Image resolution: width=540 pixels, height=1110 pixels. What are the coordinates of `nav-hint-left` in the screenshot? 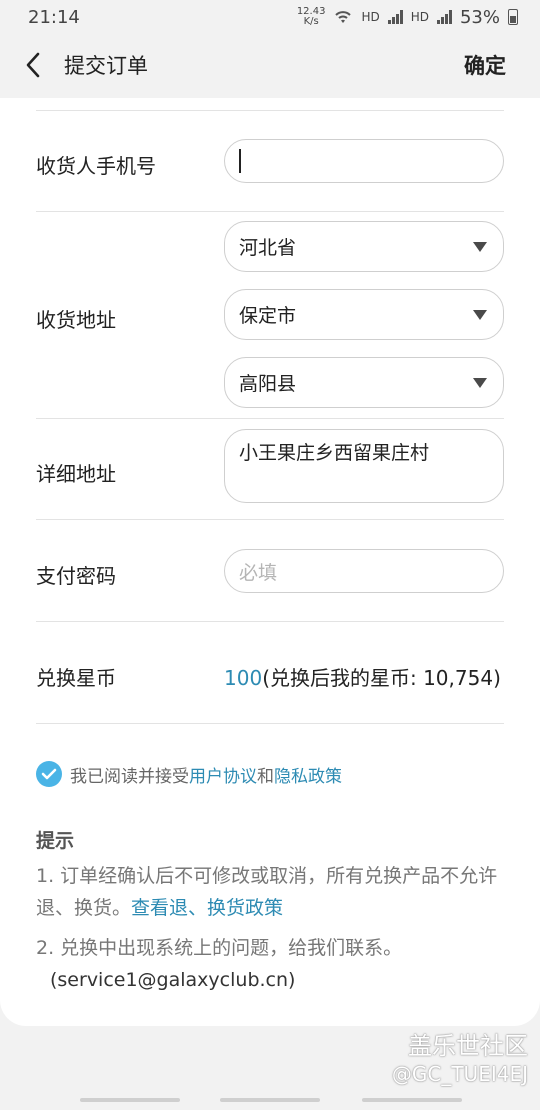 It's located at (130, 1100).